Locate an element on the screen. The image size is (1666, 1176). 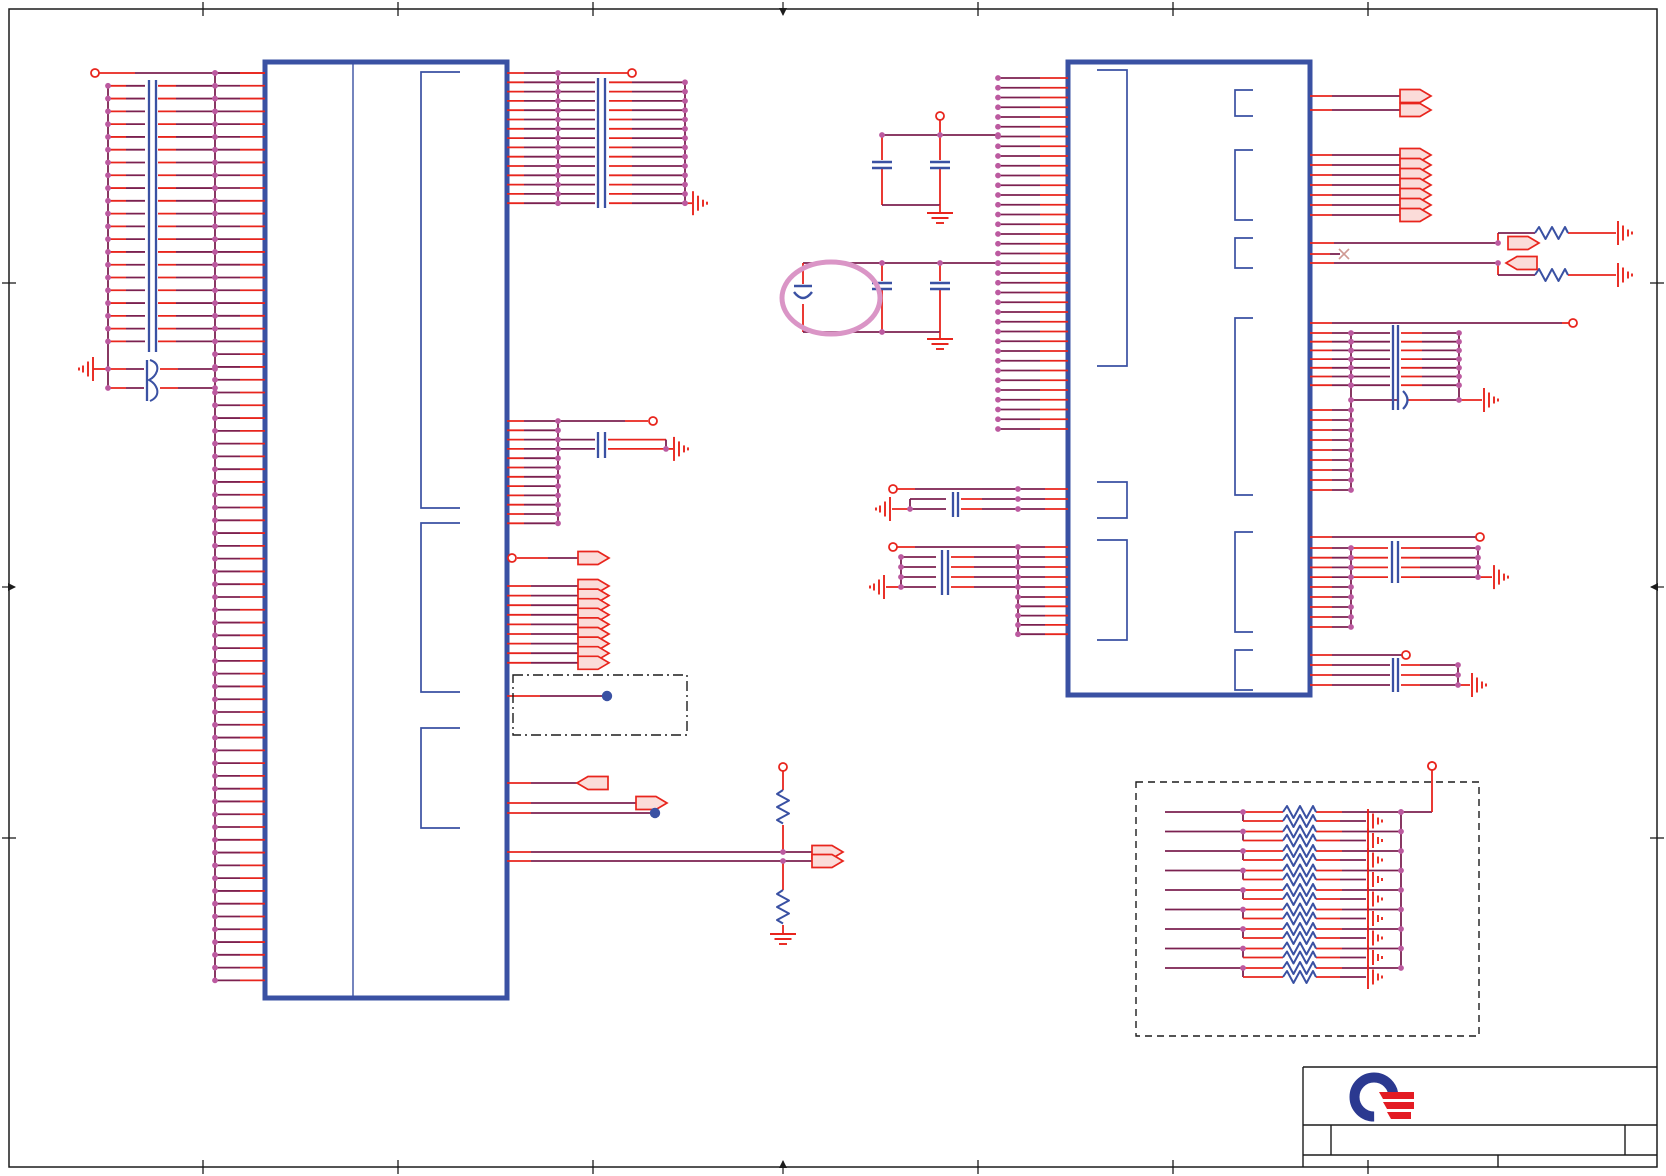
left-ic-left-pins is located at coordinates (240, 527).